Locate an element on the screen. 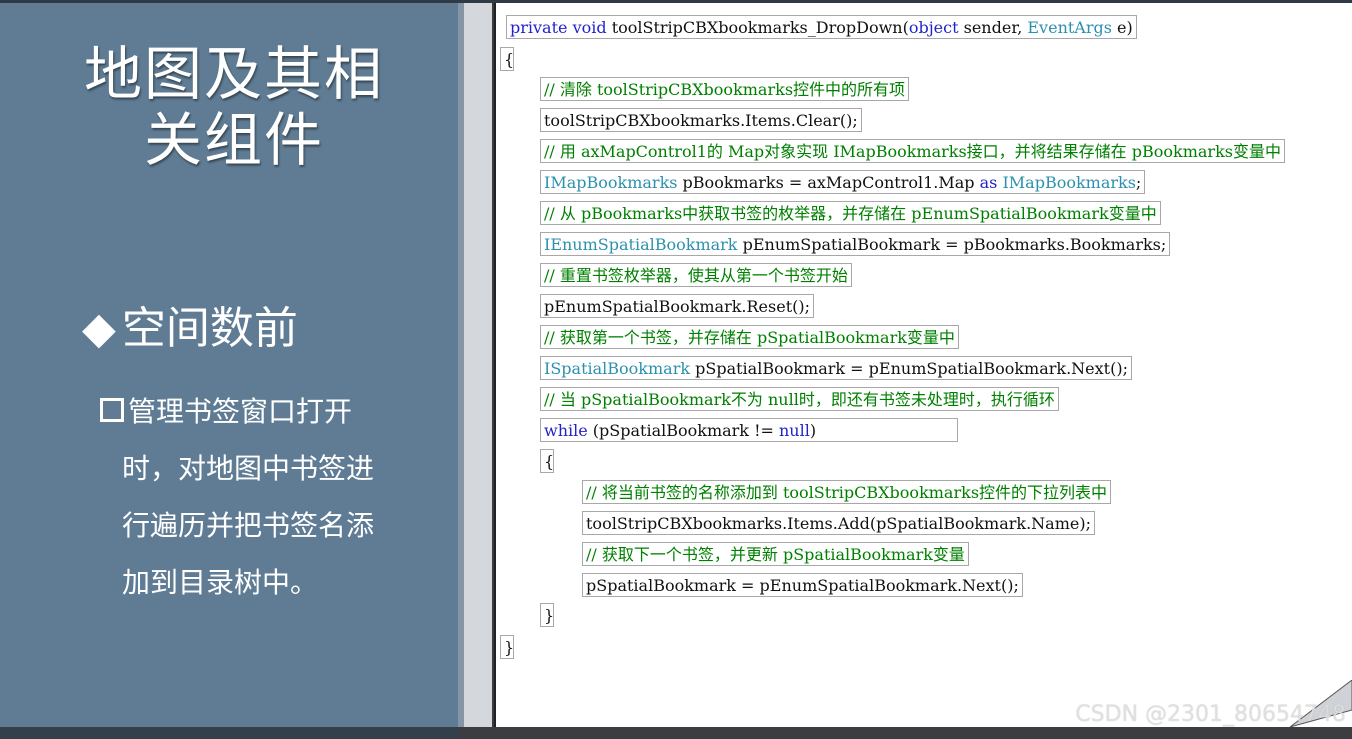  code-while-statement: while (pSpatialBookmark != null) is located at coordinates (749, 430).